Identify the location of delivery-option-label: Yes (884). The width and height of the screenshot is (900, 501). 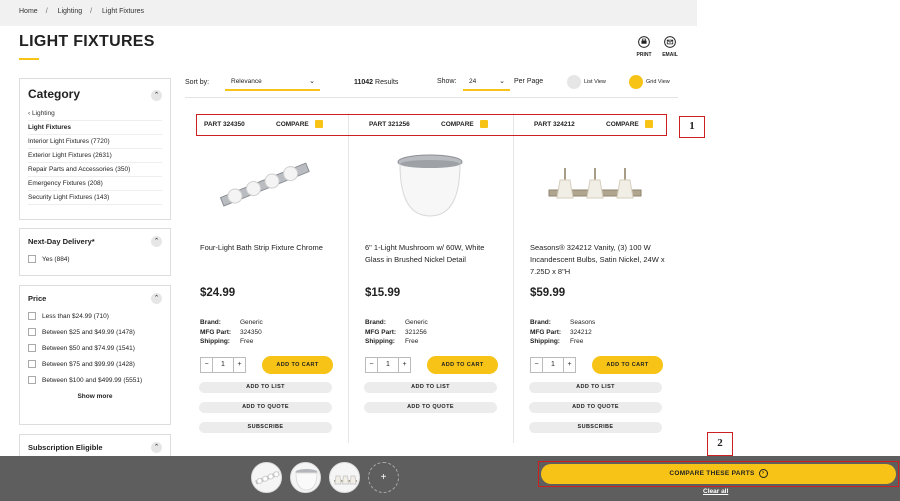
(56, 259).